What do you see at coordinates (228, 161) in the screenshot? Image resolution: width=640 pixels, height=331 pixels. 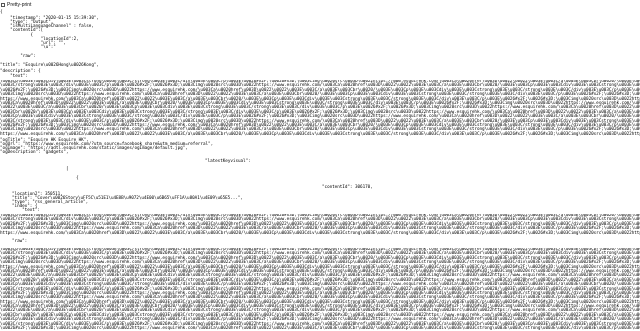 I see `json-line-latest-keyvisual: "latestKeyvisual":` at bounding box center [228, 161].